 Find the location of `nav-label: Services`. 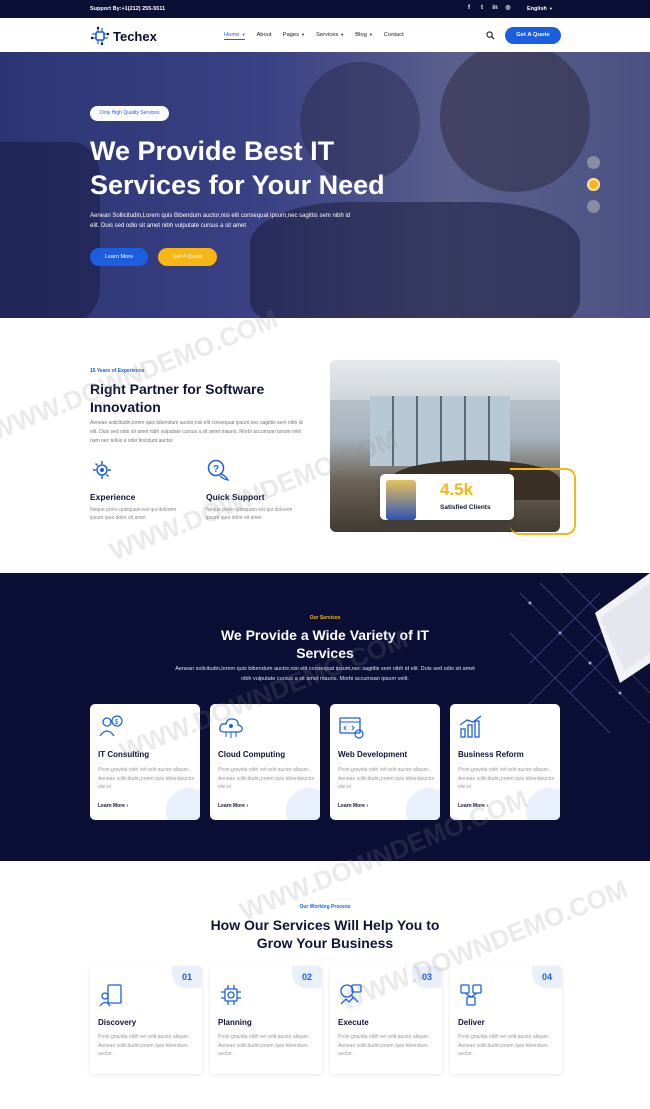

nav-label: Services is located at coordinates (327, 35).